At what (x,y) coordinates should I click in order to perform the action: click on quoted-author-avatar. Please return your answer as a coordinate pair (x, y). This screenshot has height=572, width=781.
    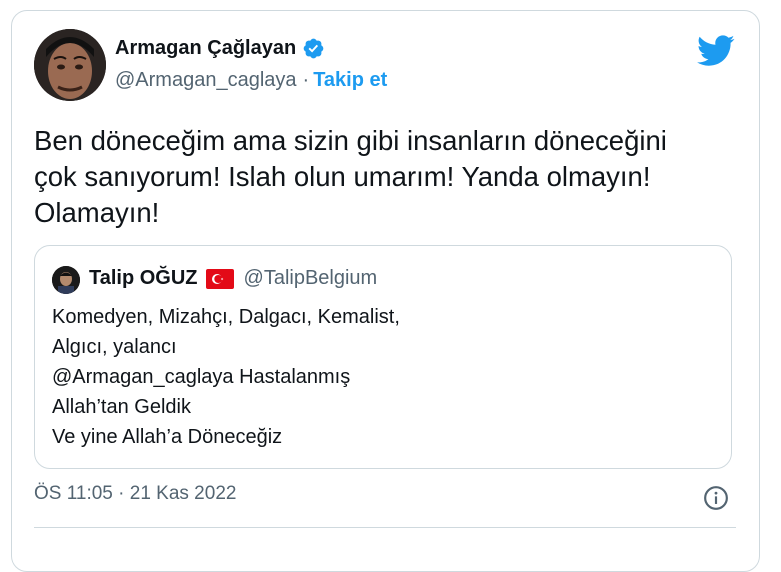
    Looking at the image, I should click on (66, 280).